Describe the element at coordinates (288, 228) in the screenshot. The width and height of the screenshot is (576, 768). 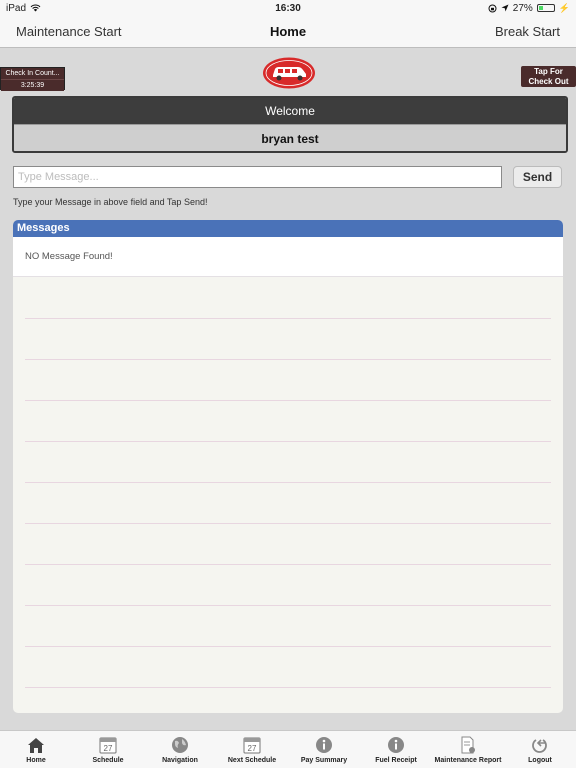
I see `messages-heading: Messages` at that location.